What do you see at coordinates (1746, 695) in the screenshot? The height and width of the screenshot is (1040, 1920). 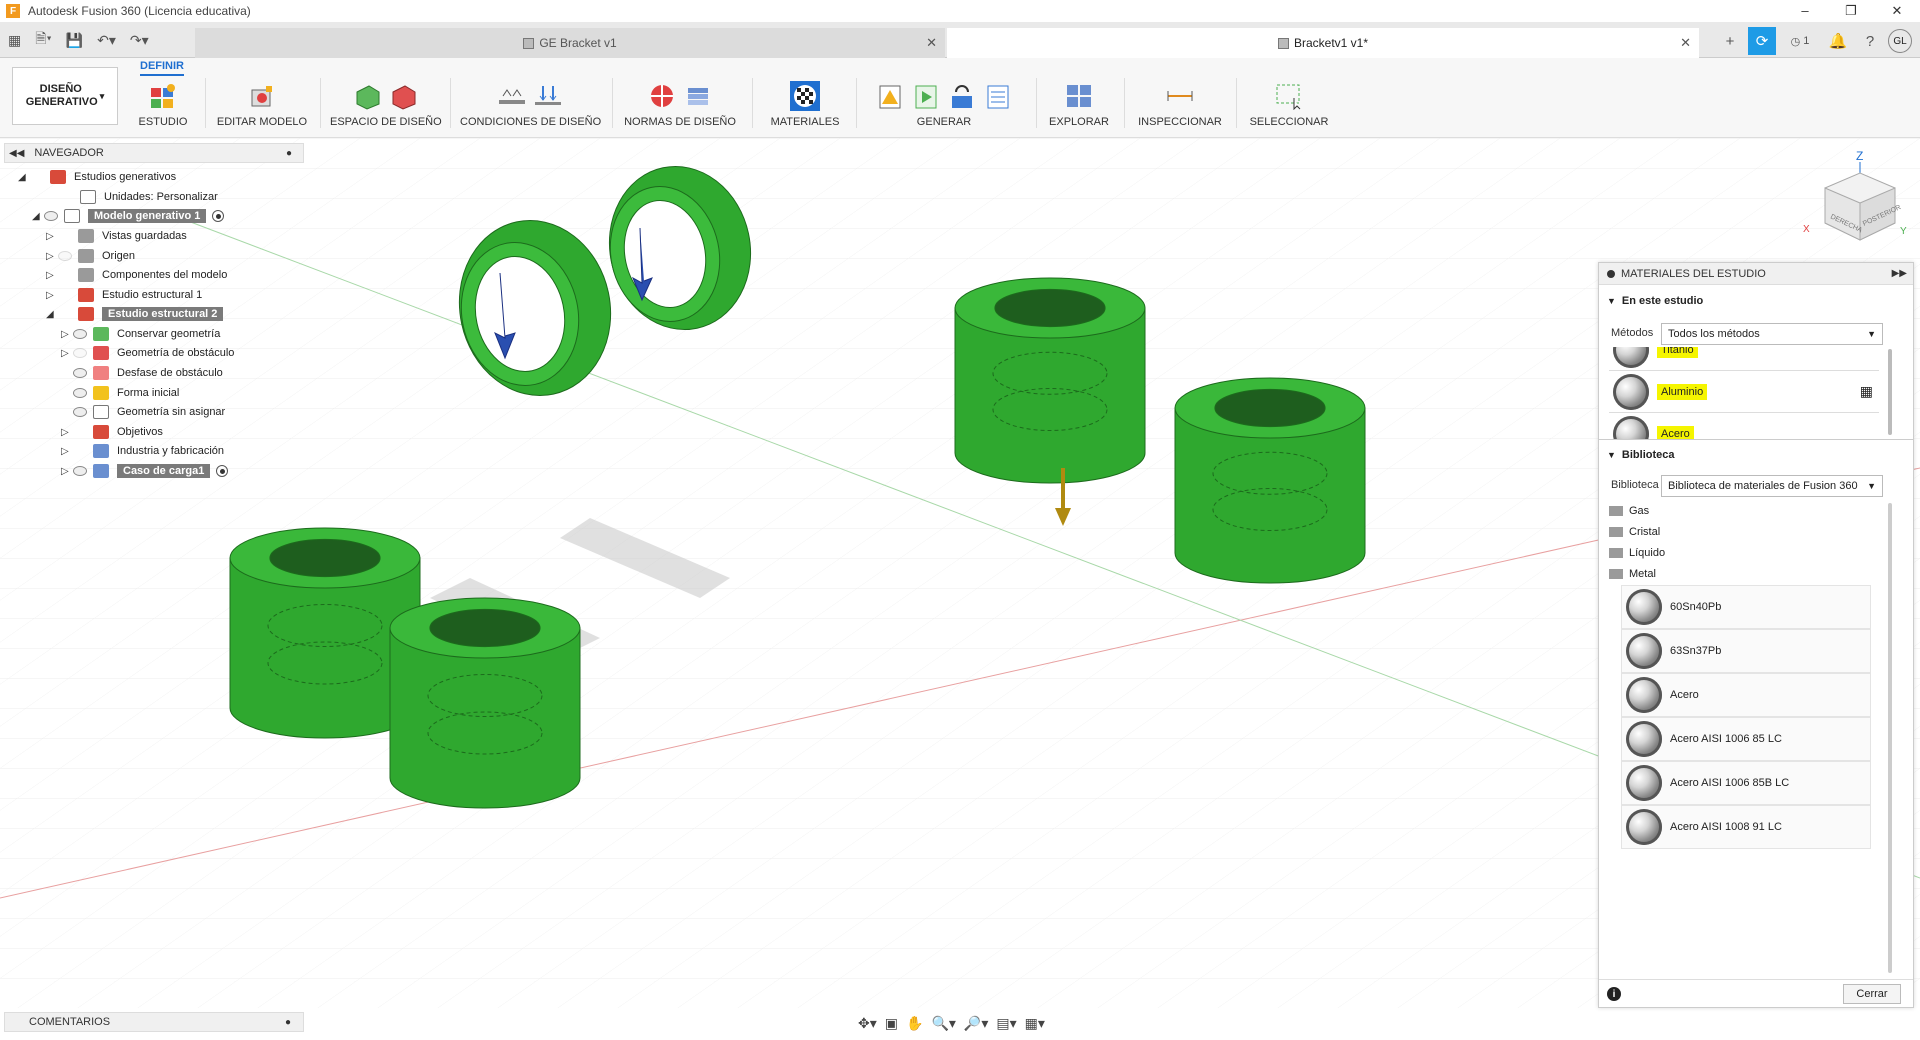 I see `library-material-row: Acero` at bounding box center [1746, 695].